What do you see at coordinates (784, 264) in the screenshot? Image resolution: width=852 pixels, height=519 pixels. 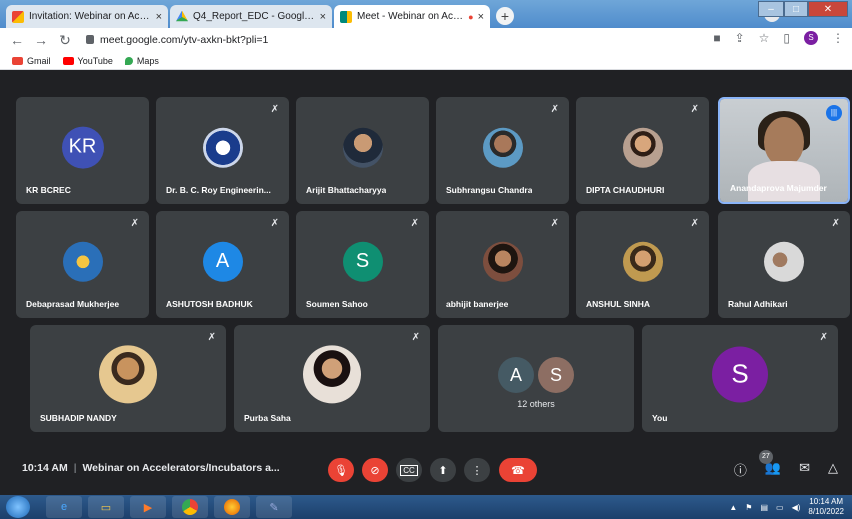 I see `participant-tile: ✗ Rahul Adhikari` at bounding box center [784, 264].